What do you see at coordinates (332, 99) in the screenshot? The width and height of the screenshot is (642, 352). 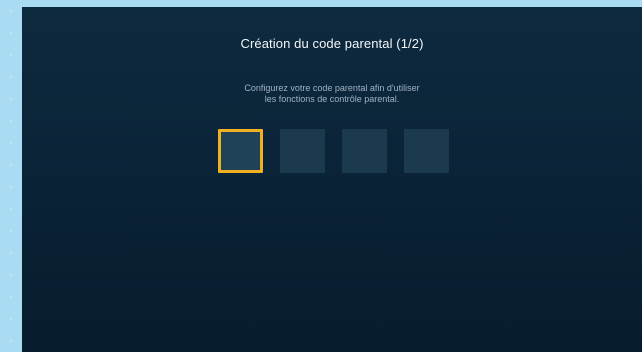 I see `instructions-line-2: les fonctions de contrôle parental.` at bounding box center [332, 99].